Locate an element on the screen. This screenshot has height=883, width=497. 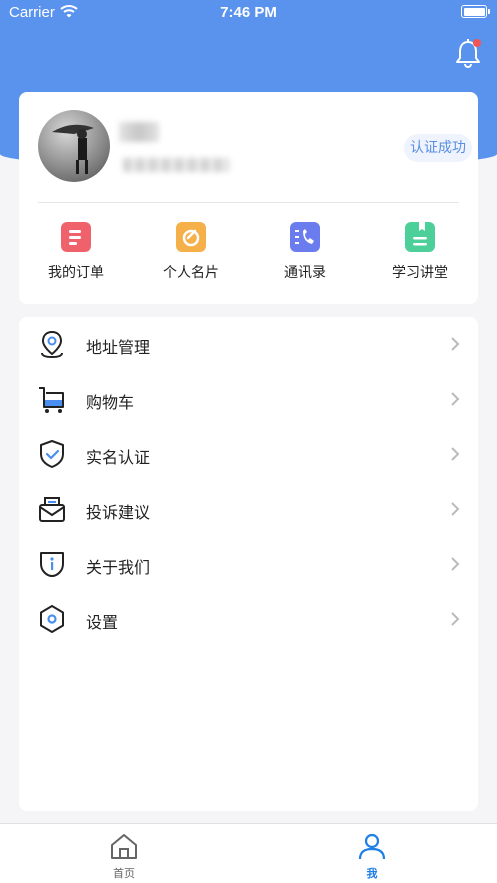
clock: 7:46 PM is located at coordinates (248, 12).